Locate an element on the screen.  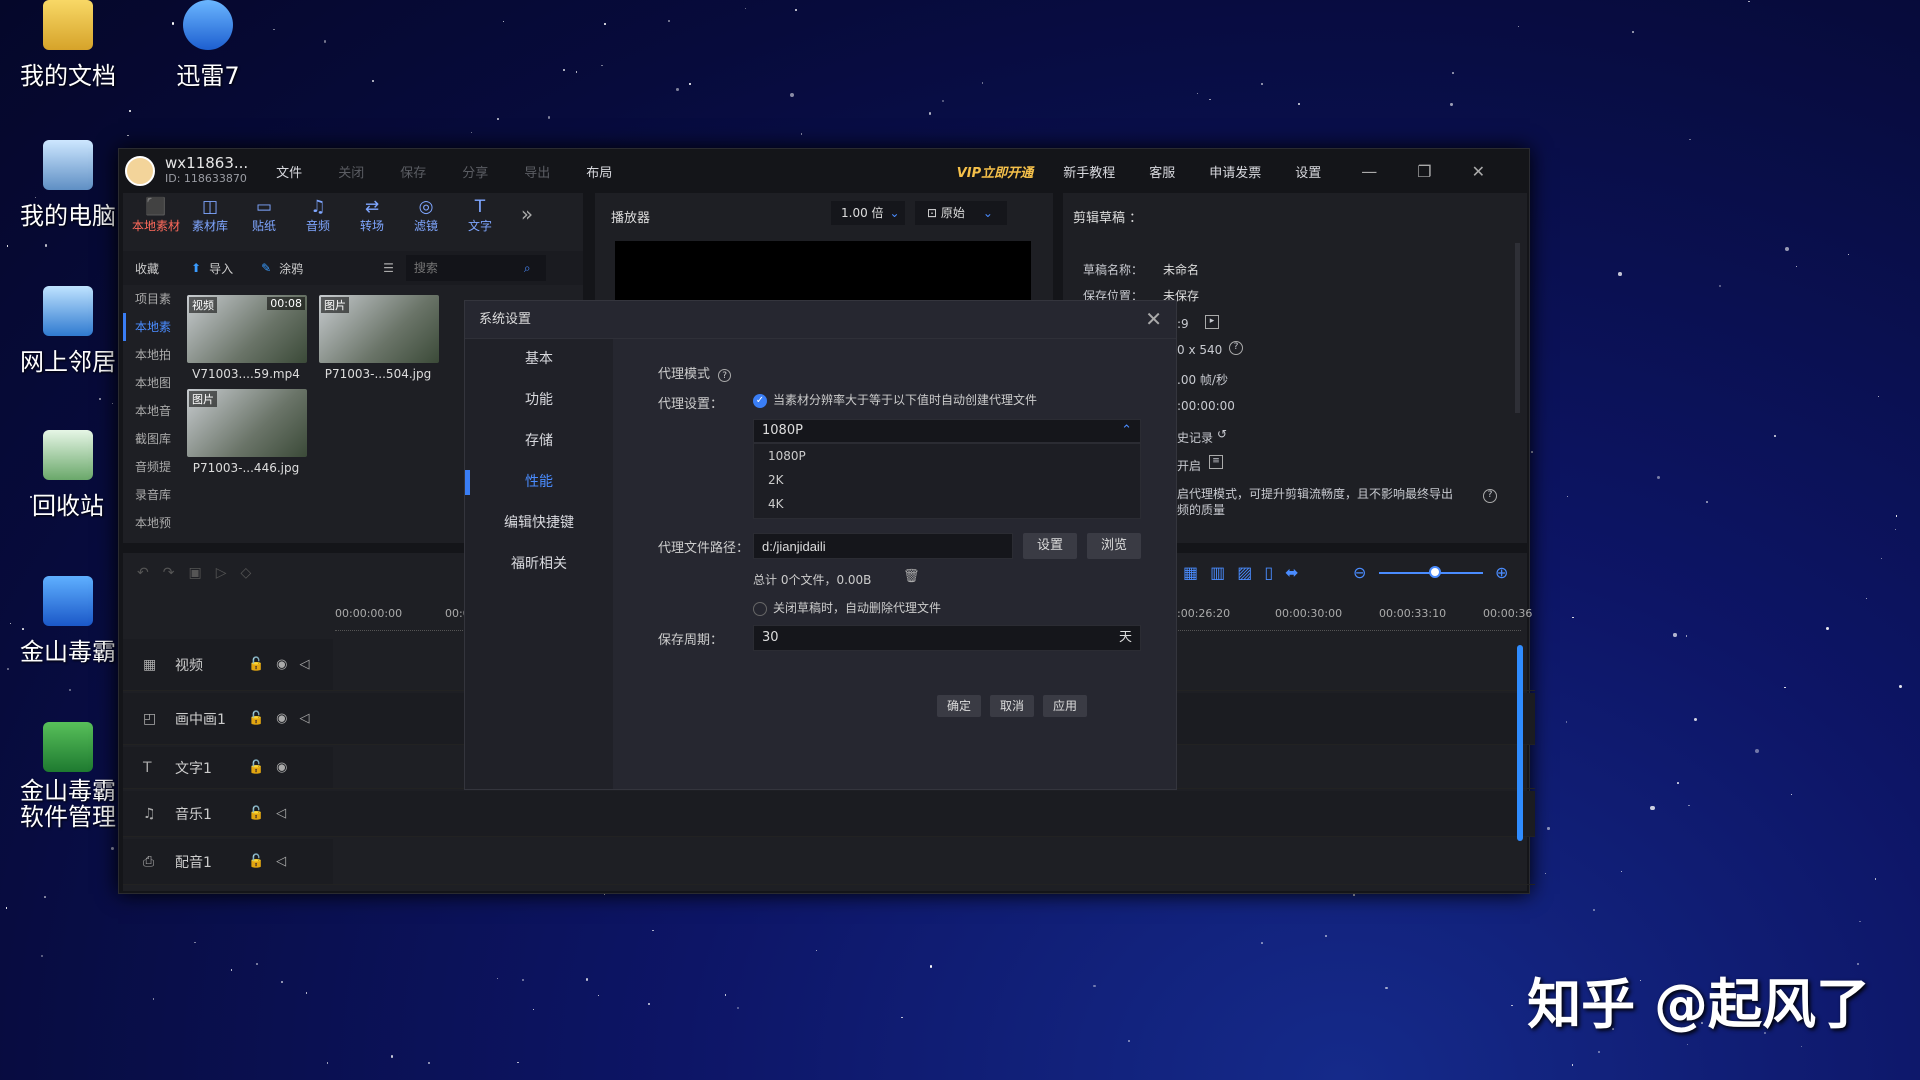
invoice-link: 申请发票 is located at coordinates (1235, 171).